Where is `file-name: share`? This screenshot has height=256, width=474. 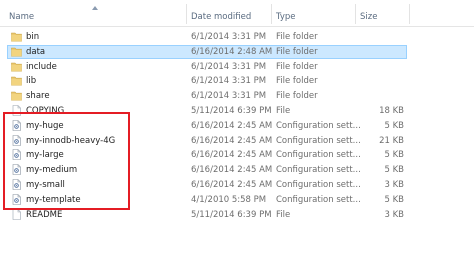
file-name: share is located at coordinates (38, 96).